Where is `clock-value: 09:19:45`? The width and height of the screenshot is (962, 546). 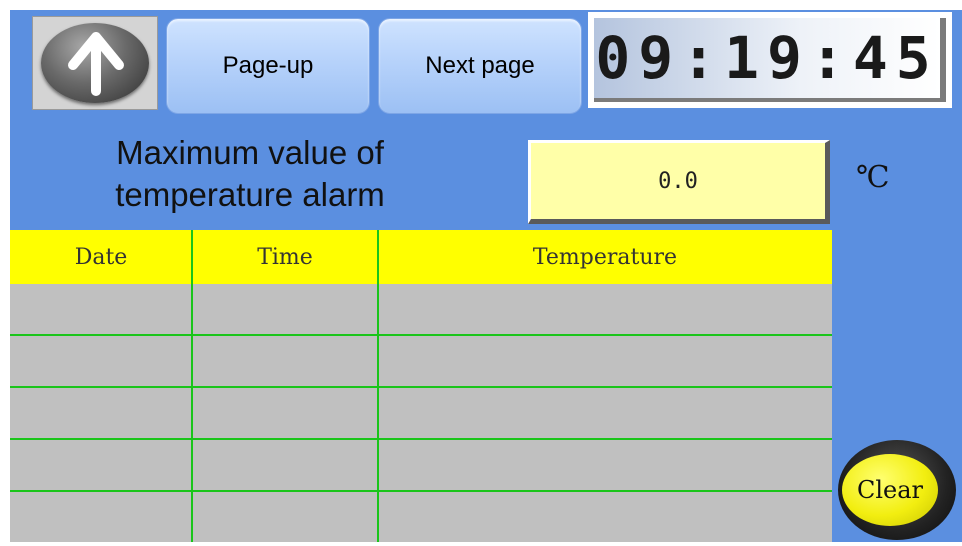 clock-value: 09:19:45 is located at coordinates (770, 60).